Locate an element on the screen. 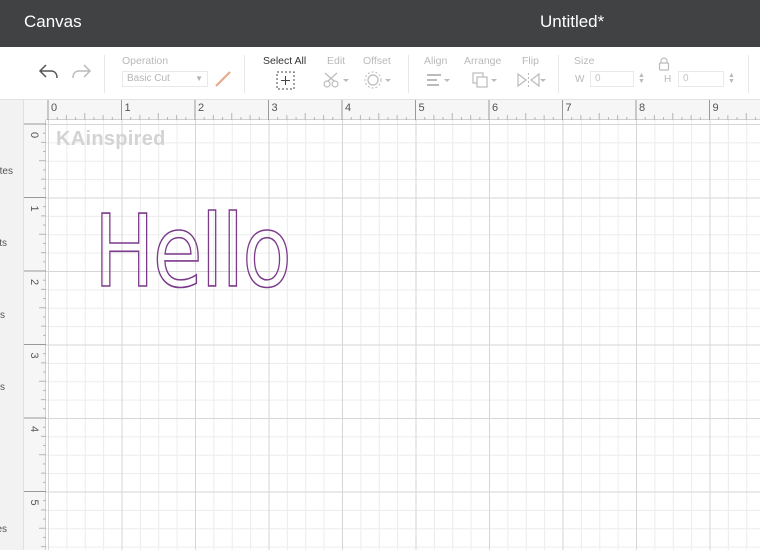 Image resolution: width=760 pixels, height=555 pixels. hello-text-object: Hello is located at coordinates (195, 251).